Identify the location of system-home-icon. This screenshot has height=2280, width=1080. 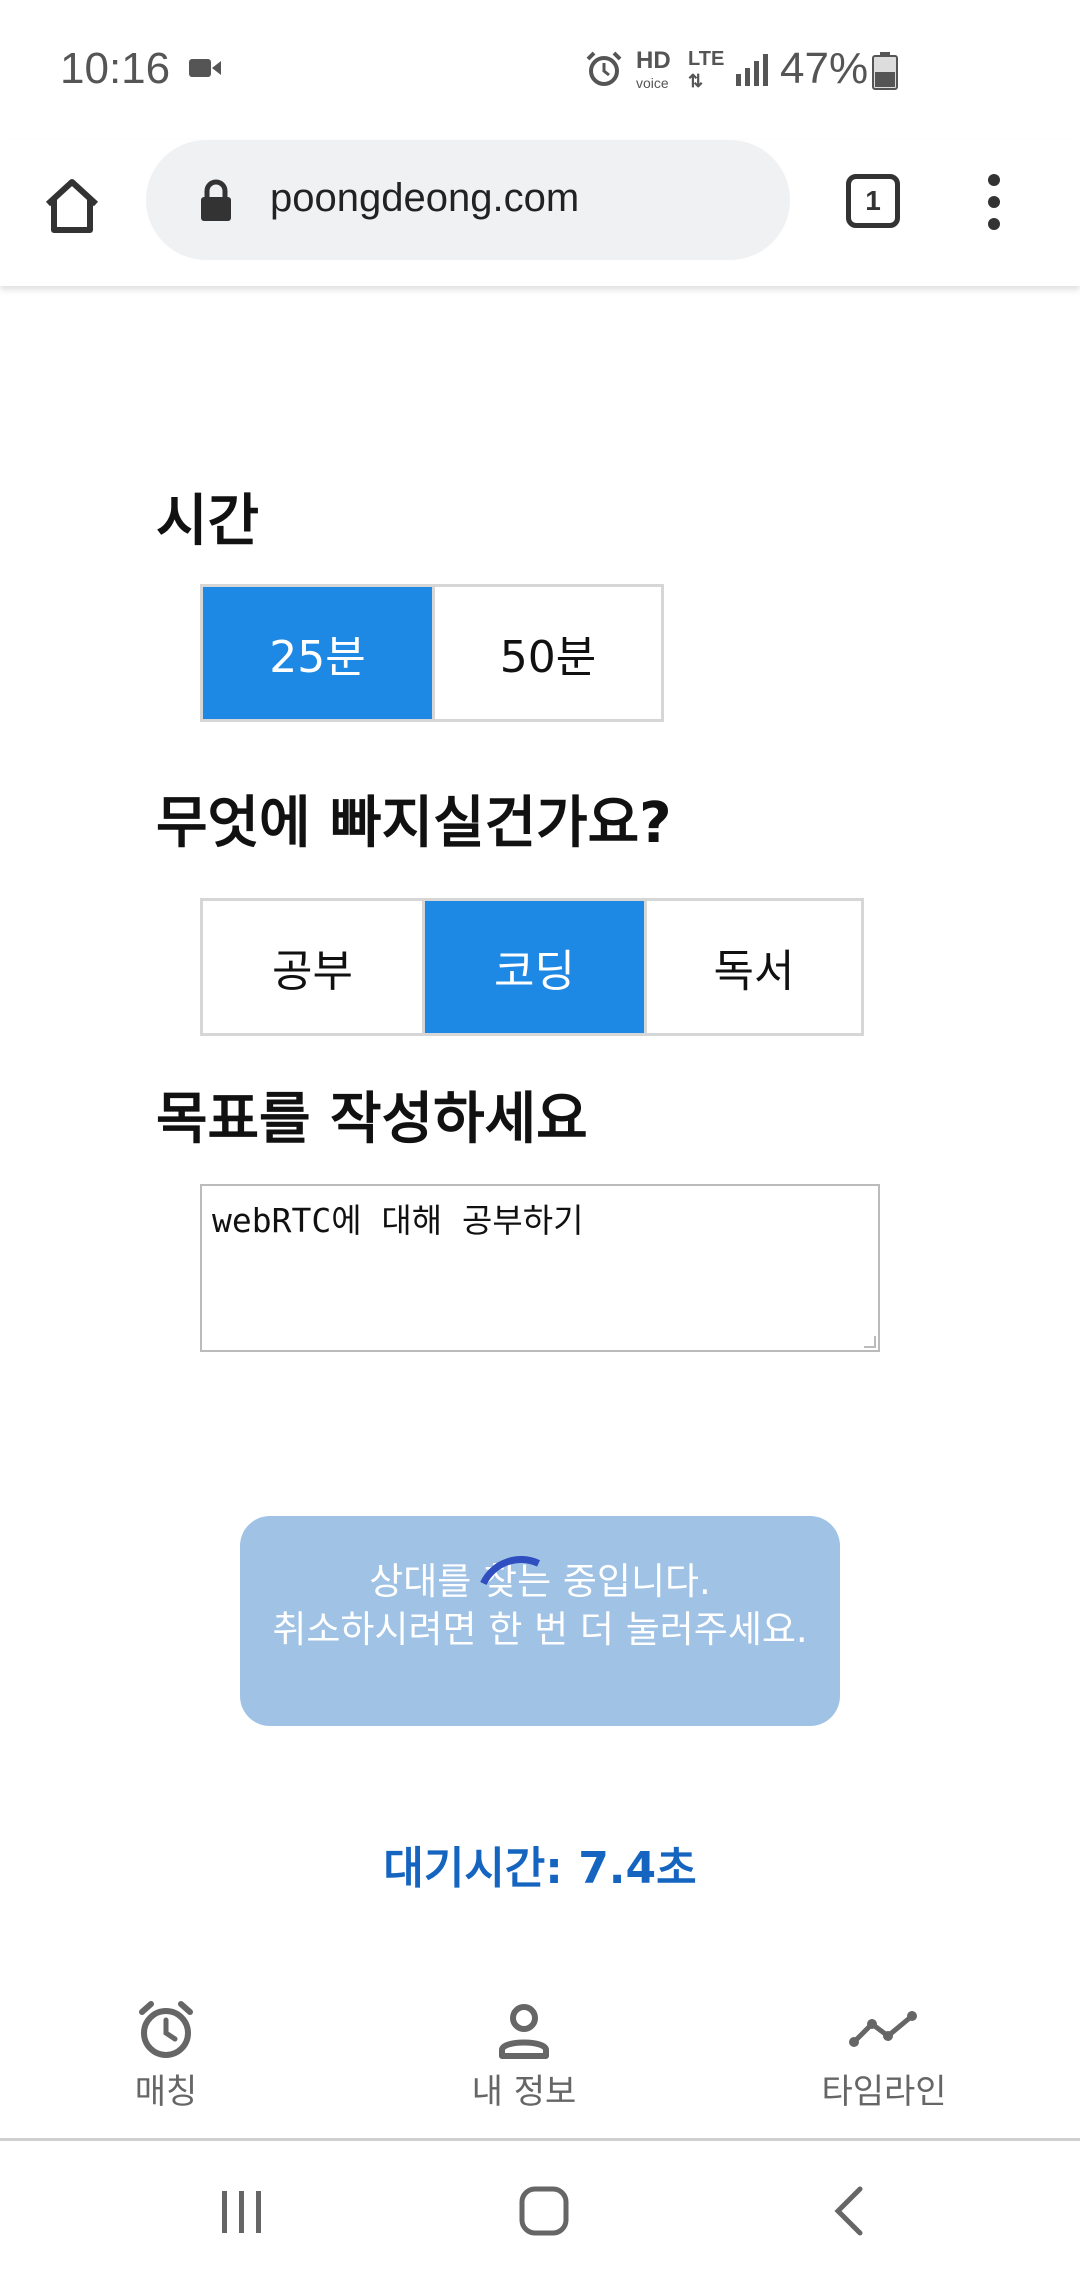
(544, 2211).